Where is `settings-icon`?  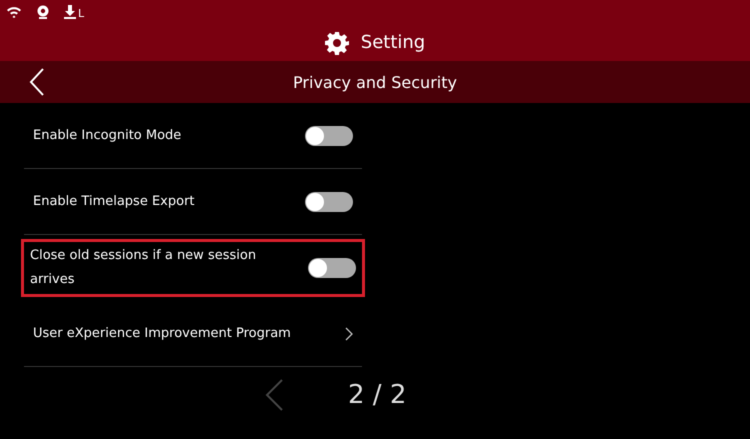 settings-icon is located at coordinates (336, 42).